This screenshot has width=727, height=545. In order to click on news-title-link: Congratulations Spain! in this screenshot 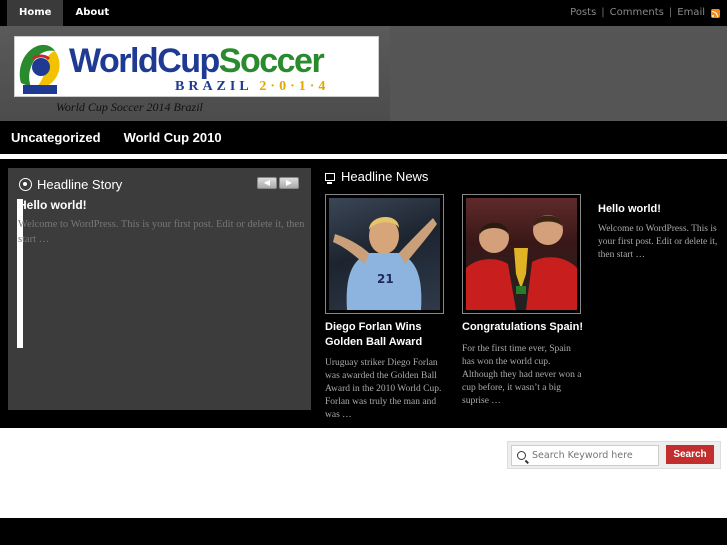, I will do `click(524, 327)`.